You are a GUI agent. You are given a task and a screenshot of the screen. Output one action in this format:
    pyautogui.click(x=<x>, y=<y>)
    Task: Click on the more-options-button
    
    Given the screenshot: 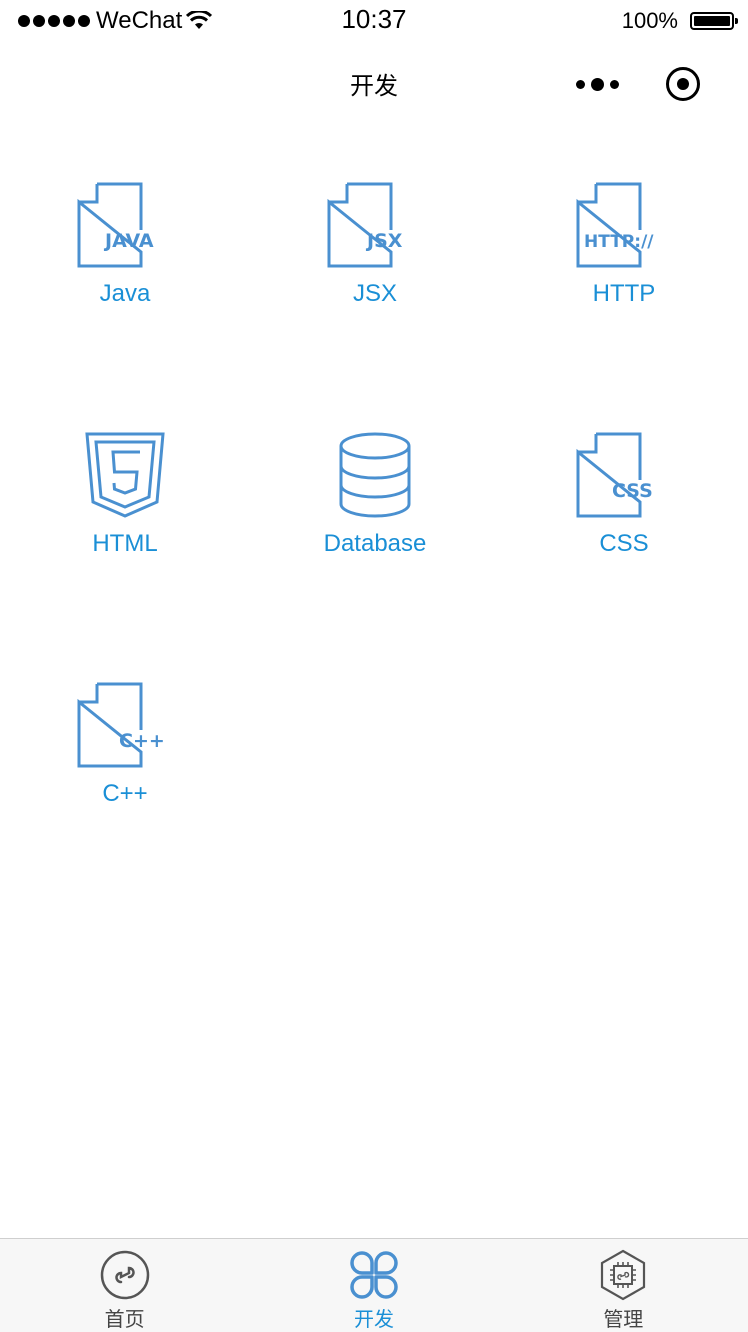 What is the action you would take?
    pyautogui.click(x=597, y=84)
    